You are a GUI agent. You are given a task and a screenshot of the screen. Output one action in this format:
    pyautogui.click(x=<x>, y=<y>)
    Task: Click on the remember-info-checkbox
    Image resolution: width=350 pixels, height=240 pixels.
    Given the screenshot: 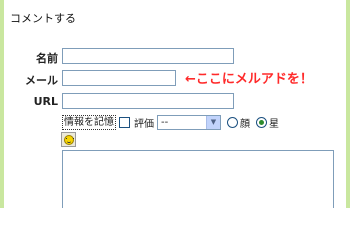 What is the action you would take?
    pyautogui.click(x=124, y=122)
    